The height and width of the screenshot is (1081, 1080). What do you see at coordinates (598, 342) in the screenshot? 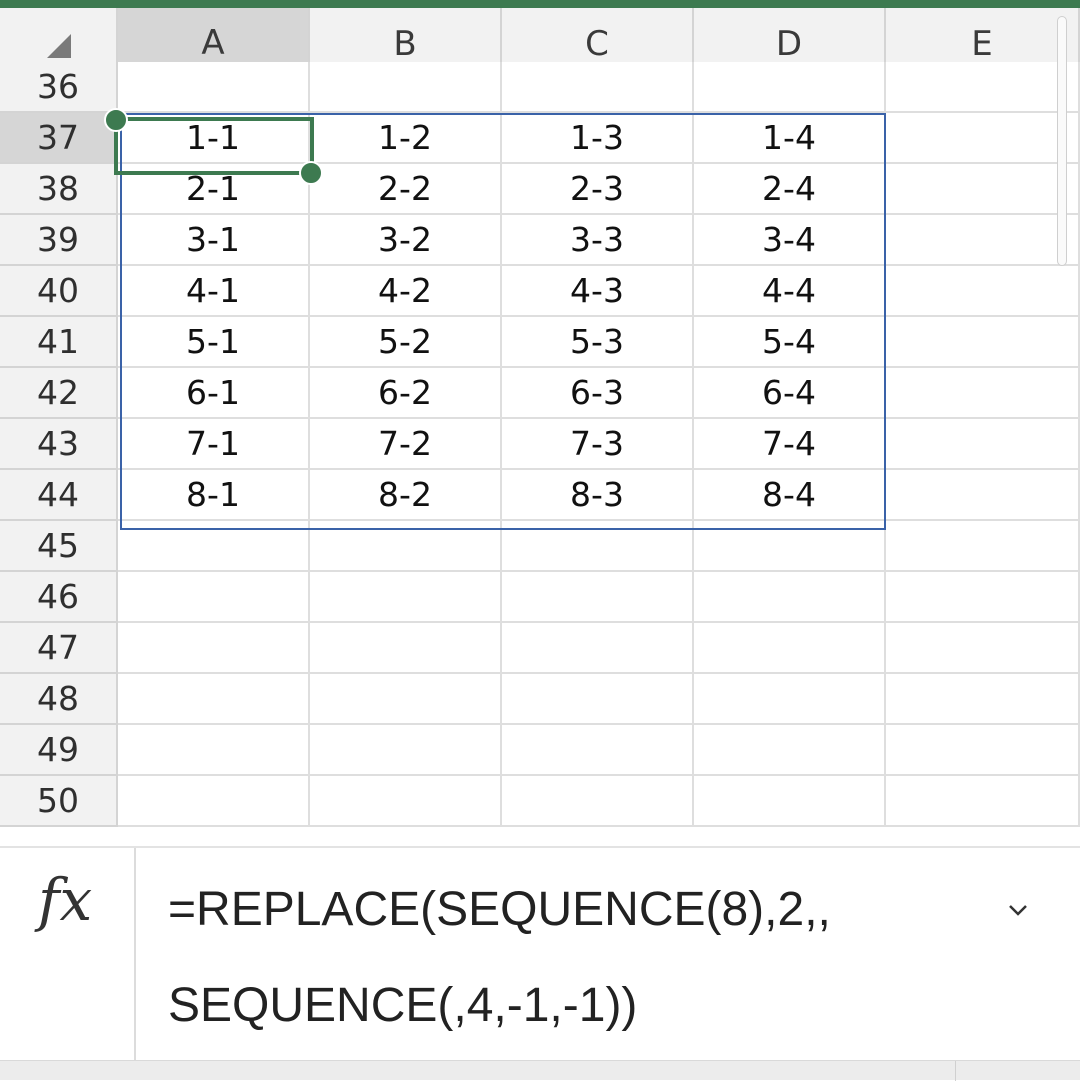
I see `cell-c41: 5-3` at bounding box center [598, 342].